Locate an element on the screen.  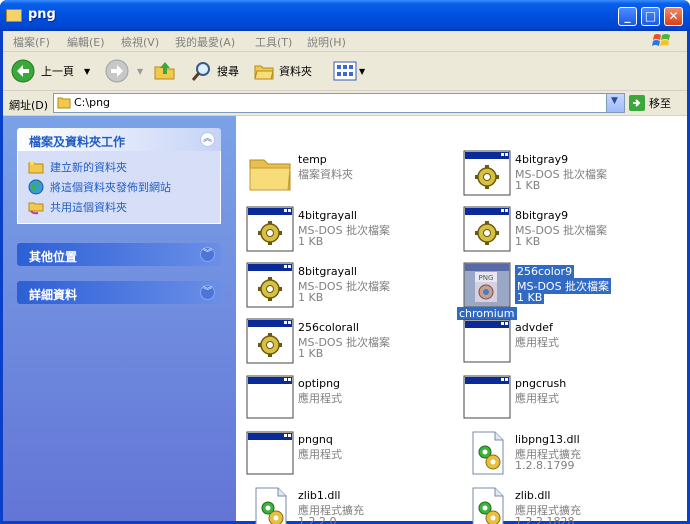
file-item: libpng13.dll 應用程式擴充 1.2.8.1799 is located at coordinates (559, 454).